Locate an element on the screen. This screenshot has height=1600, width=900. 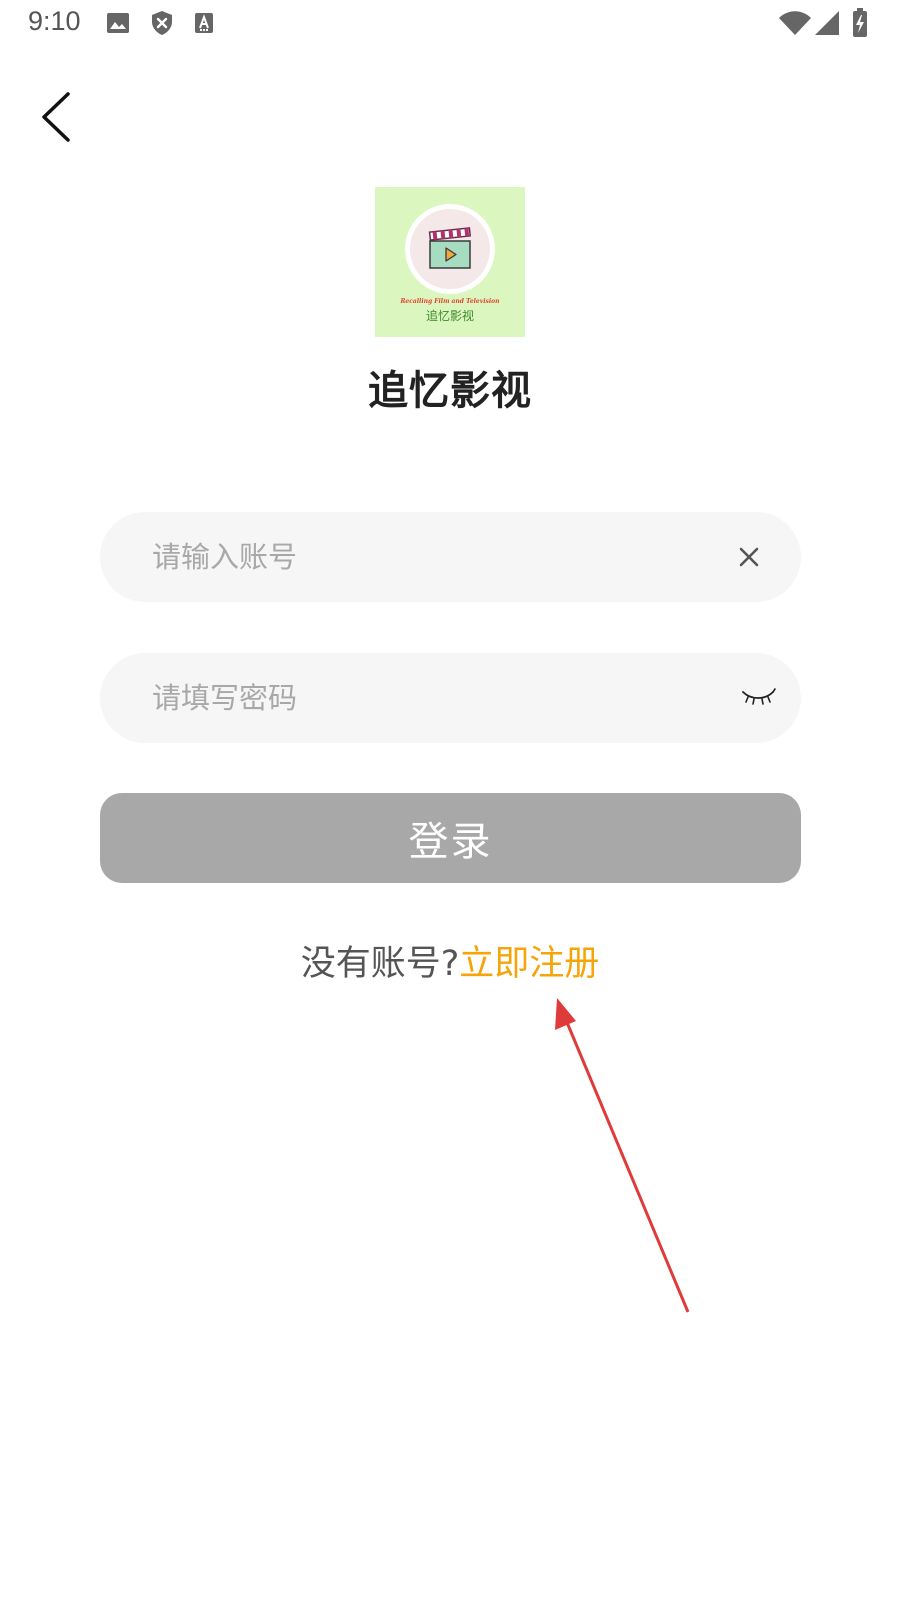
chevron-left-icon is located at coordinates (56, 117).